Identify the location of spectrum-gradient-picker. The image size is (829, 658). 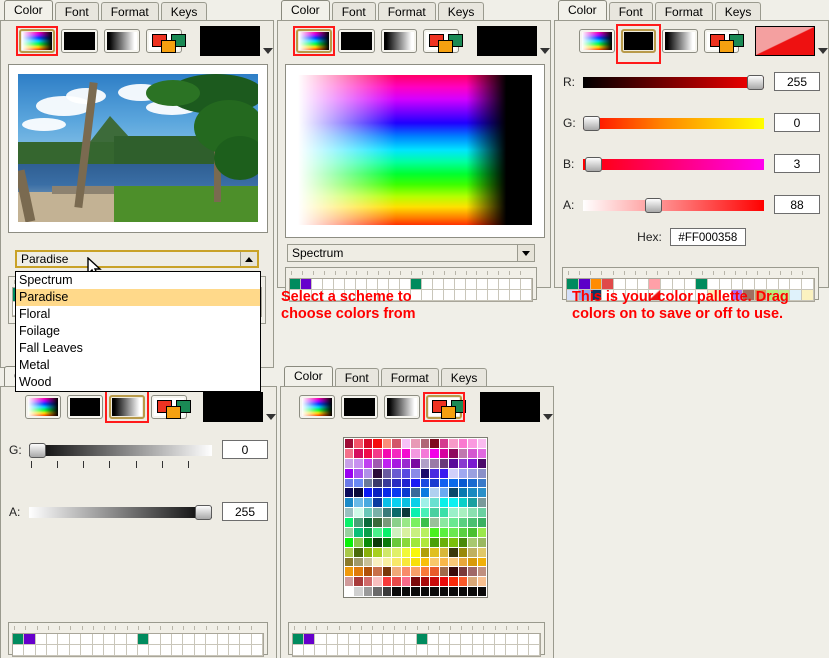
(415, 150).